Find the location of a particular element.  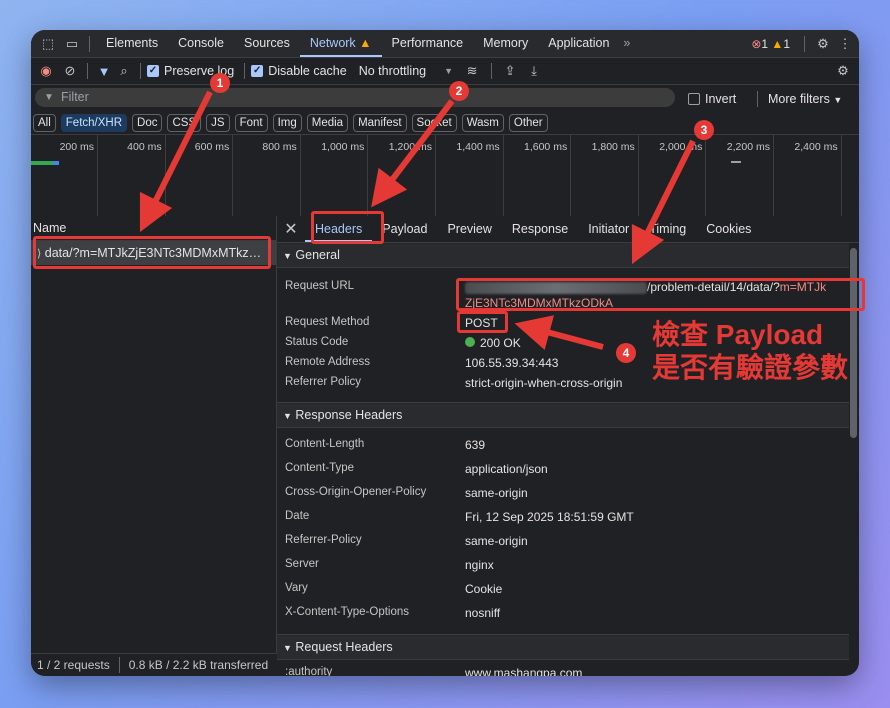

filter-chip-fetchxhr: Fetch/XHR is located at coordinates (94, 123).